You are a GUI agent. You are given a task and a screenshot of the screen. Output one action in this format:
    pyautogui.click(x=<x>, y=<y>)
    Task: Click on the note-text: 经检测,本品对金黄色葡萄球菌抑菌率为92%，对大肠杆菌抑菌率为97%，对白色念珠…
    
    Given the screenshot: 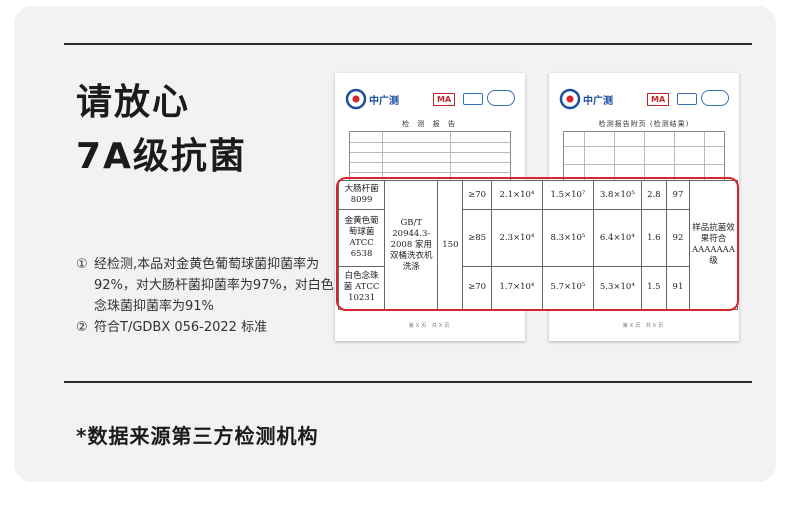 What is the action you would take?
    pyautogui.click(x=214, y=285)
    